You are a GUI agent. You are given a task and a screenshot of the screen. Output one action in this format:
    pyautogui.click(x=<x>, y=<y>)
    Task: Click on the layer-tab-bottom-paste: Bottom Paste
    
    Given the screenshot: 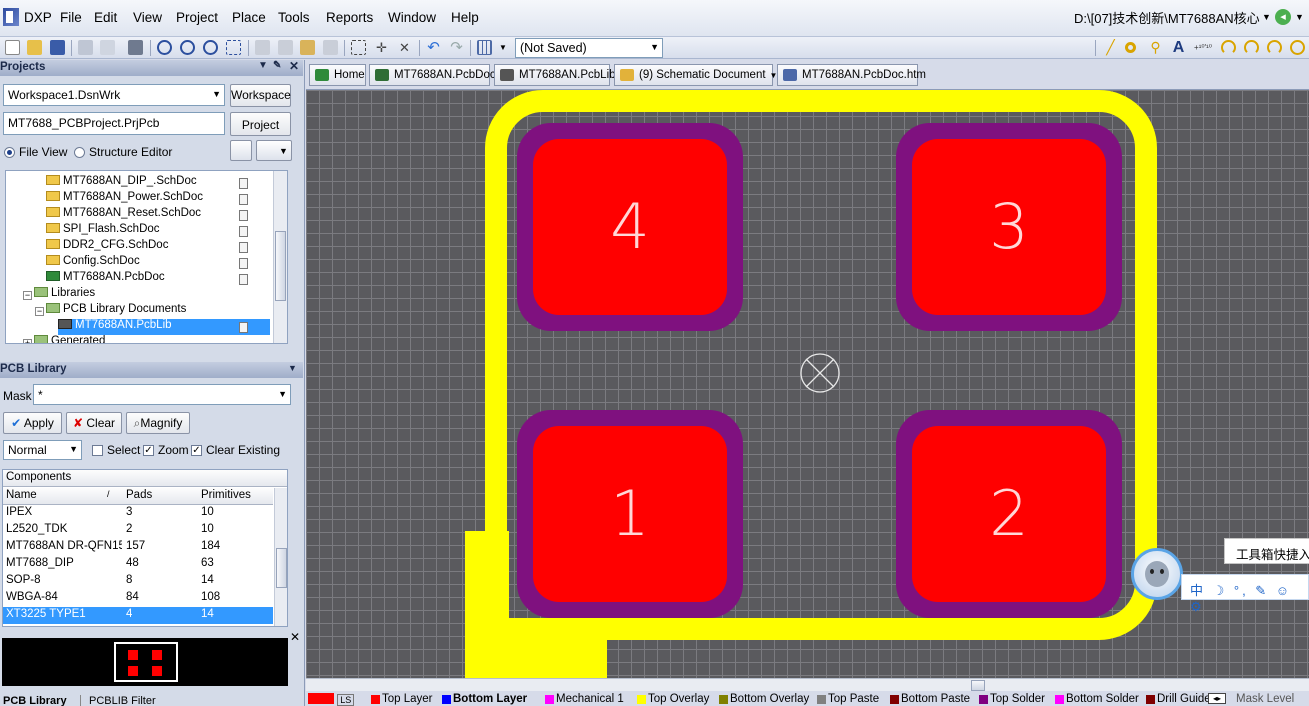 What is the action you would take?
    pyautogui.click(x=929, y=699)
    